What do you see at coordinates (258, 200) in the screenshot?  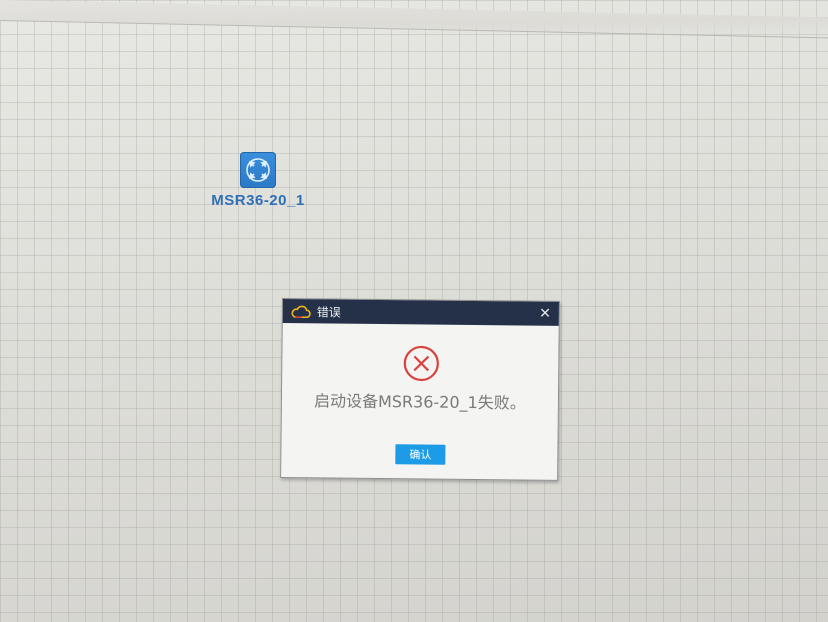 I see `device-label: MSR36-20_1` at bounding box center [258, 200].